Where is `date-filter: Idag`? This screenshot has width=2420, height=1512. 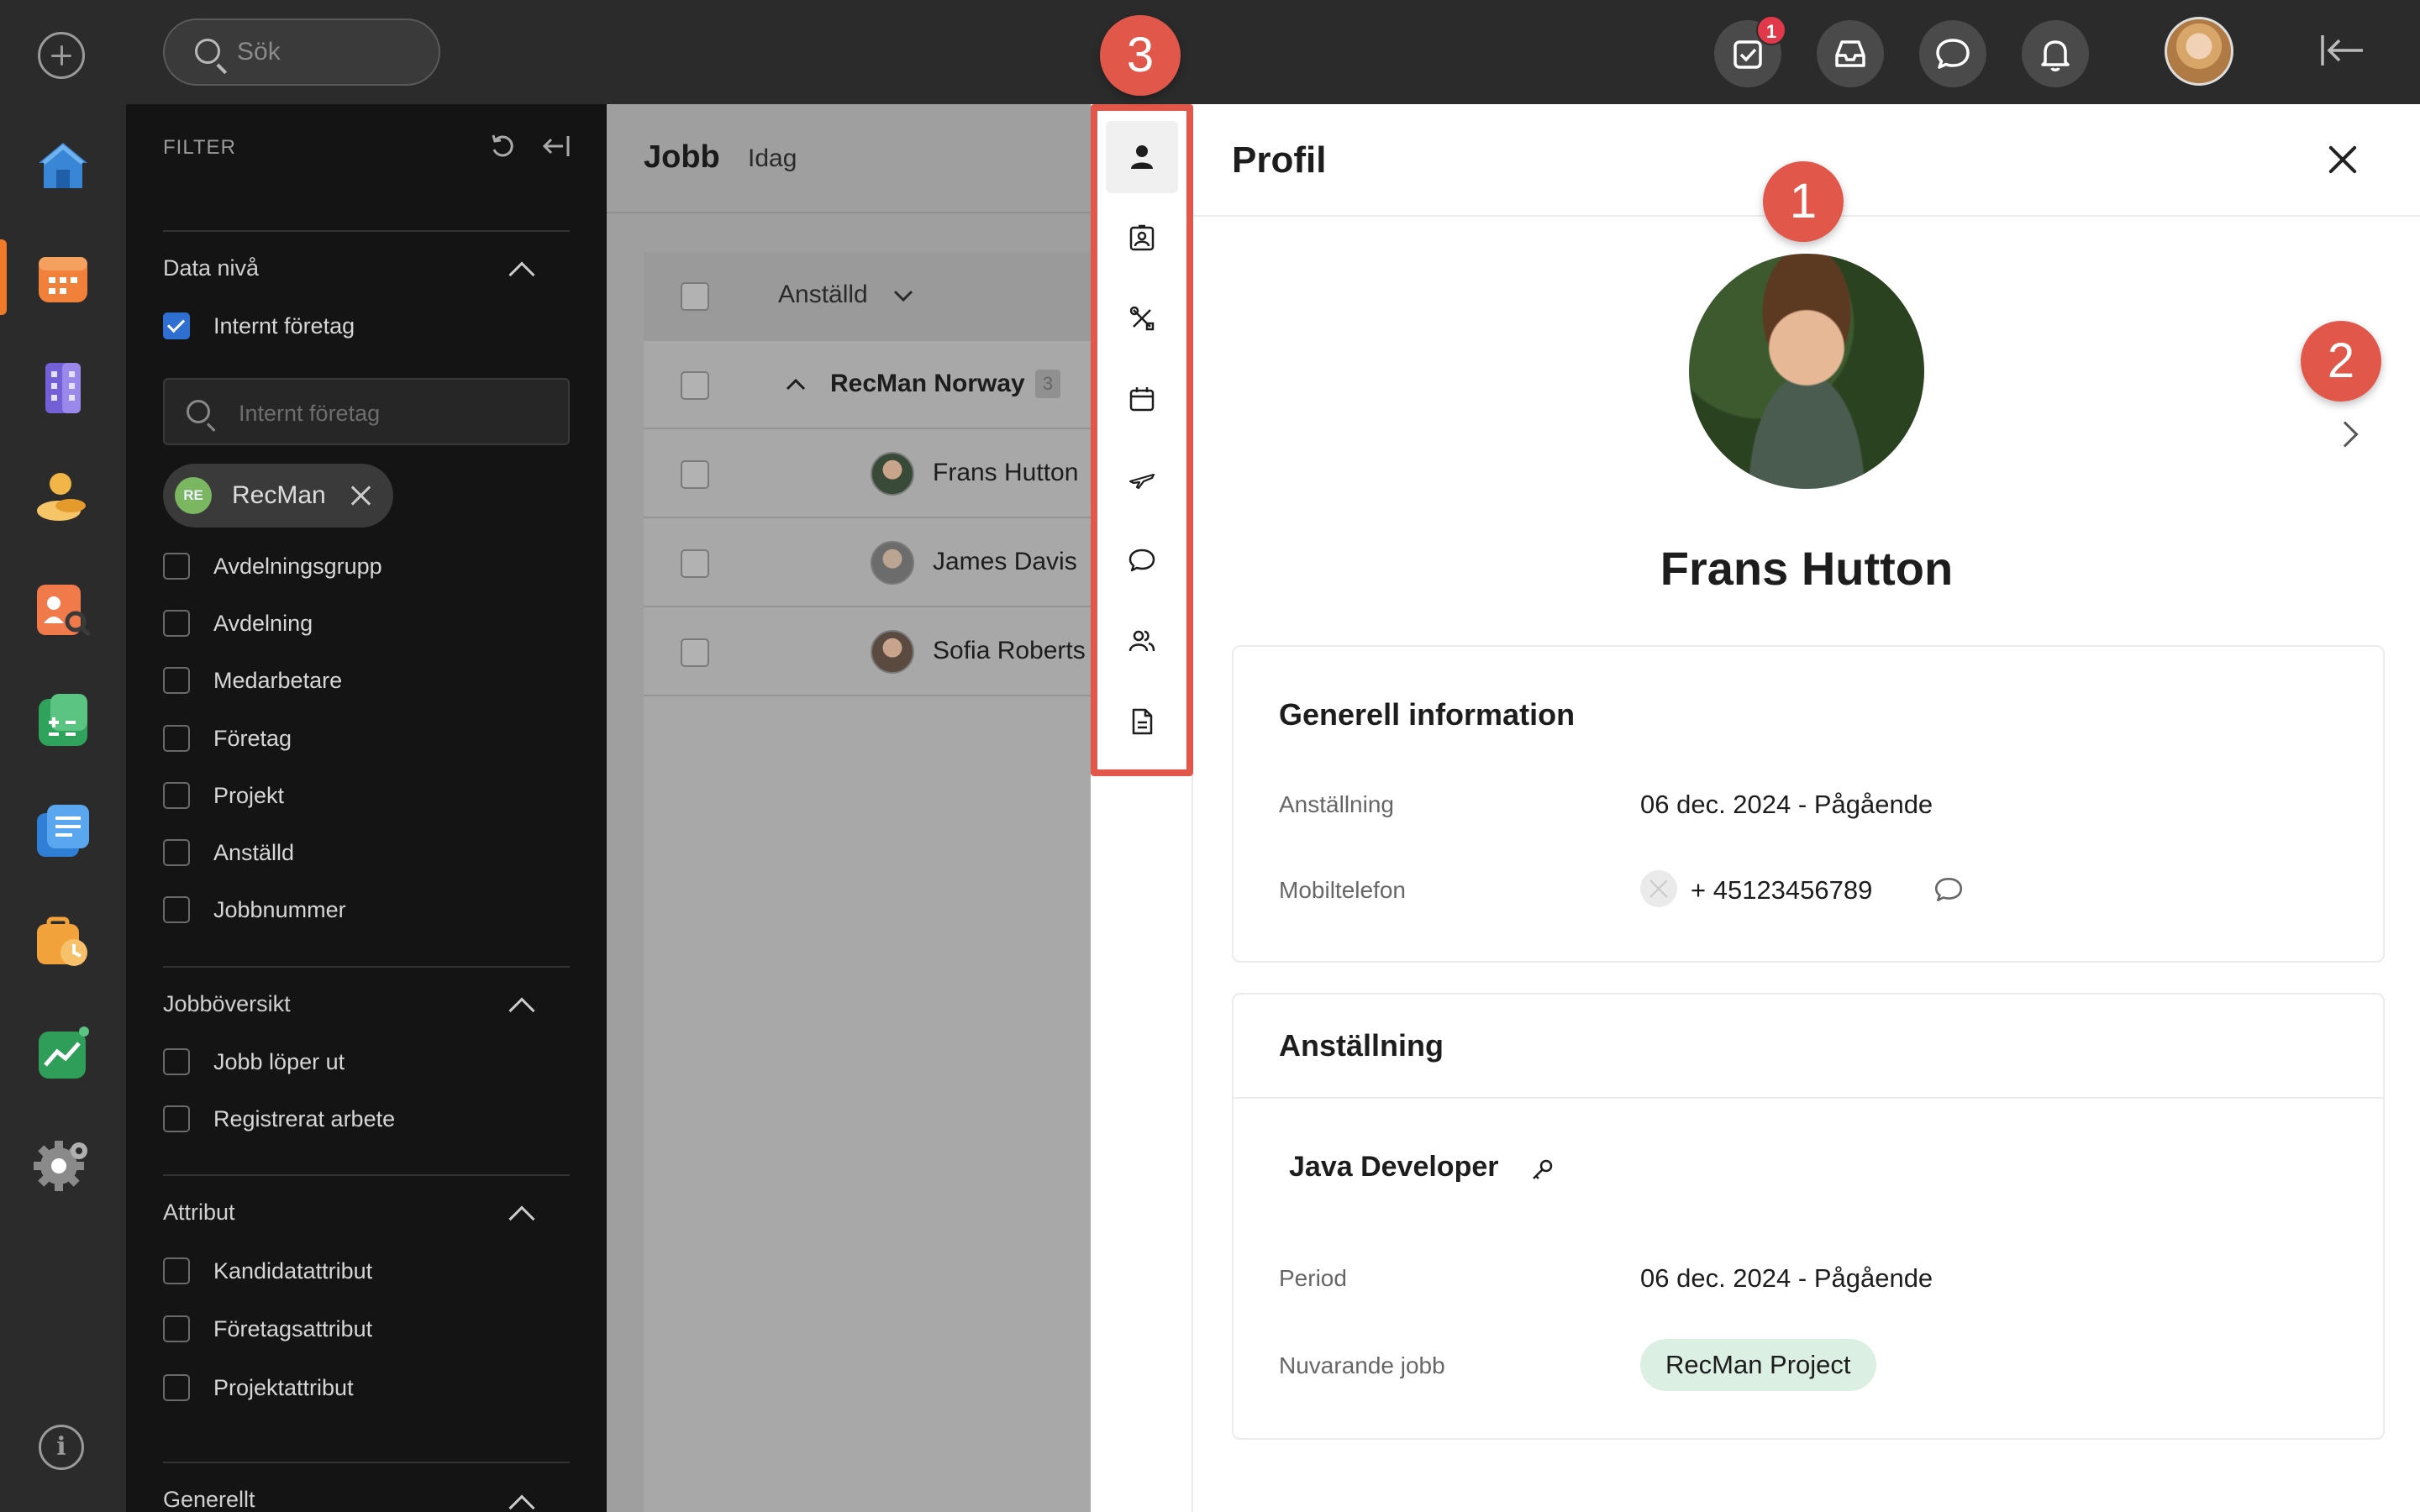 date-filter: Idag is located at coordinates (772, 158).